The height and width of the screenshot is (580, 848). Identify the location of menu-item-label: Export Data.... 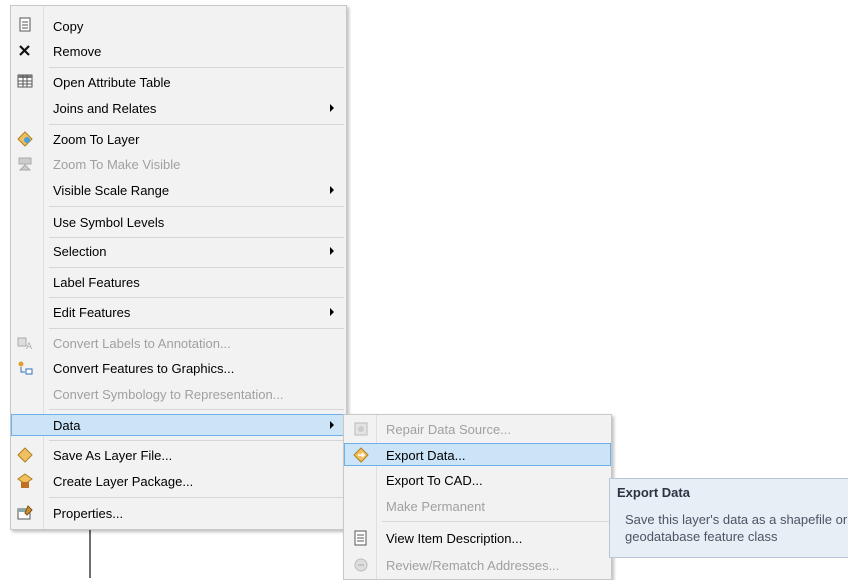
(426, 455).